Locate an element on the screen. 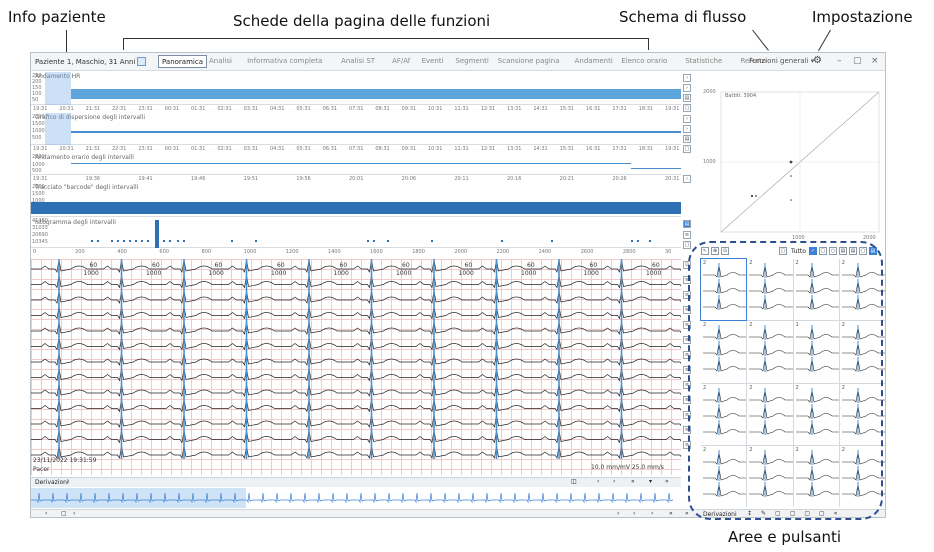  select-icon: ↖ is located at coordinates (705, 251).